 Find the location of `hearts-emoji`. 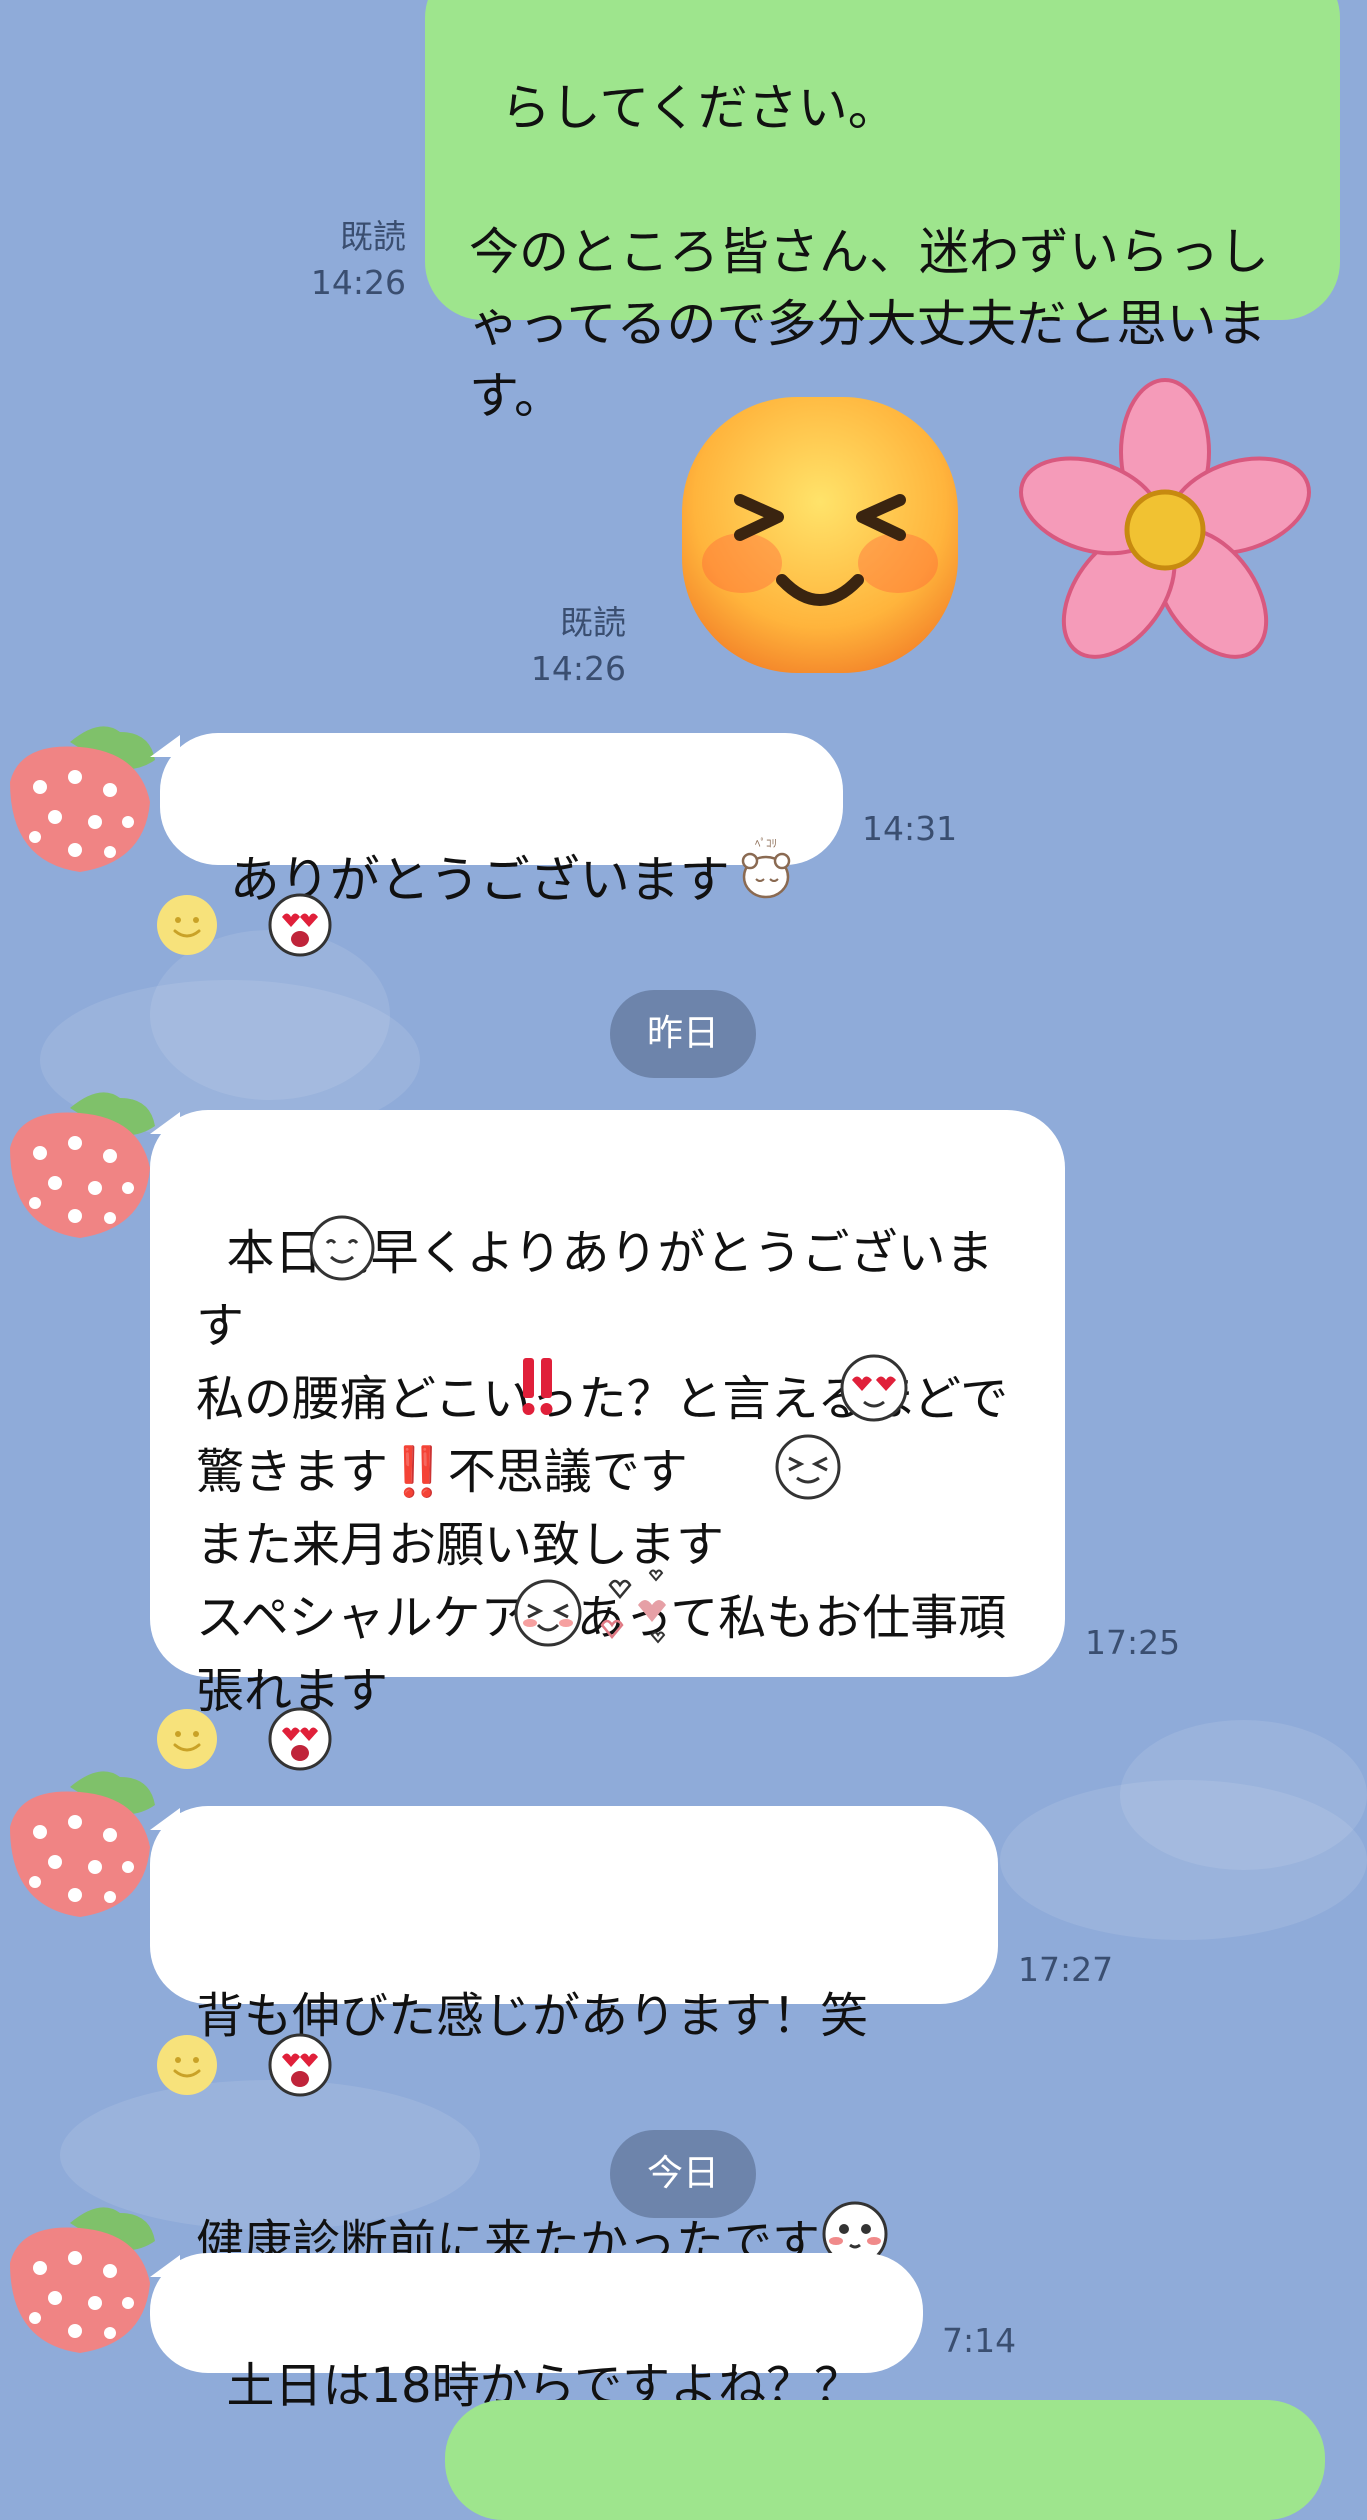

hearts-emoji is located at coordinates (633, 1606).